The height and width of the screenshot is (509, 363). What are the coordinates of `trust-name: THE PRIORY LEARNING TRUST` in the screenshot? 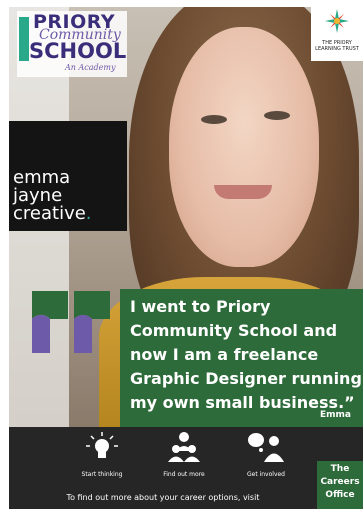 It's located at (337, 46).